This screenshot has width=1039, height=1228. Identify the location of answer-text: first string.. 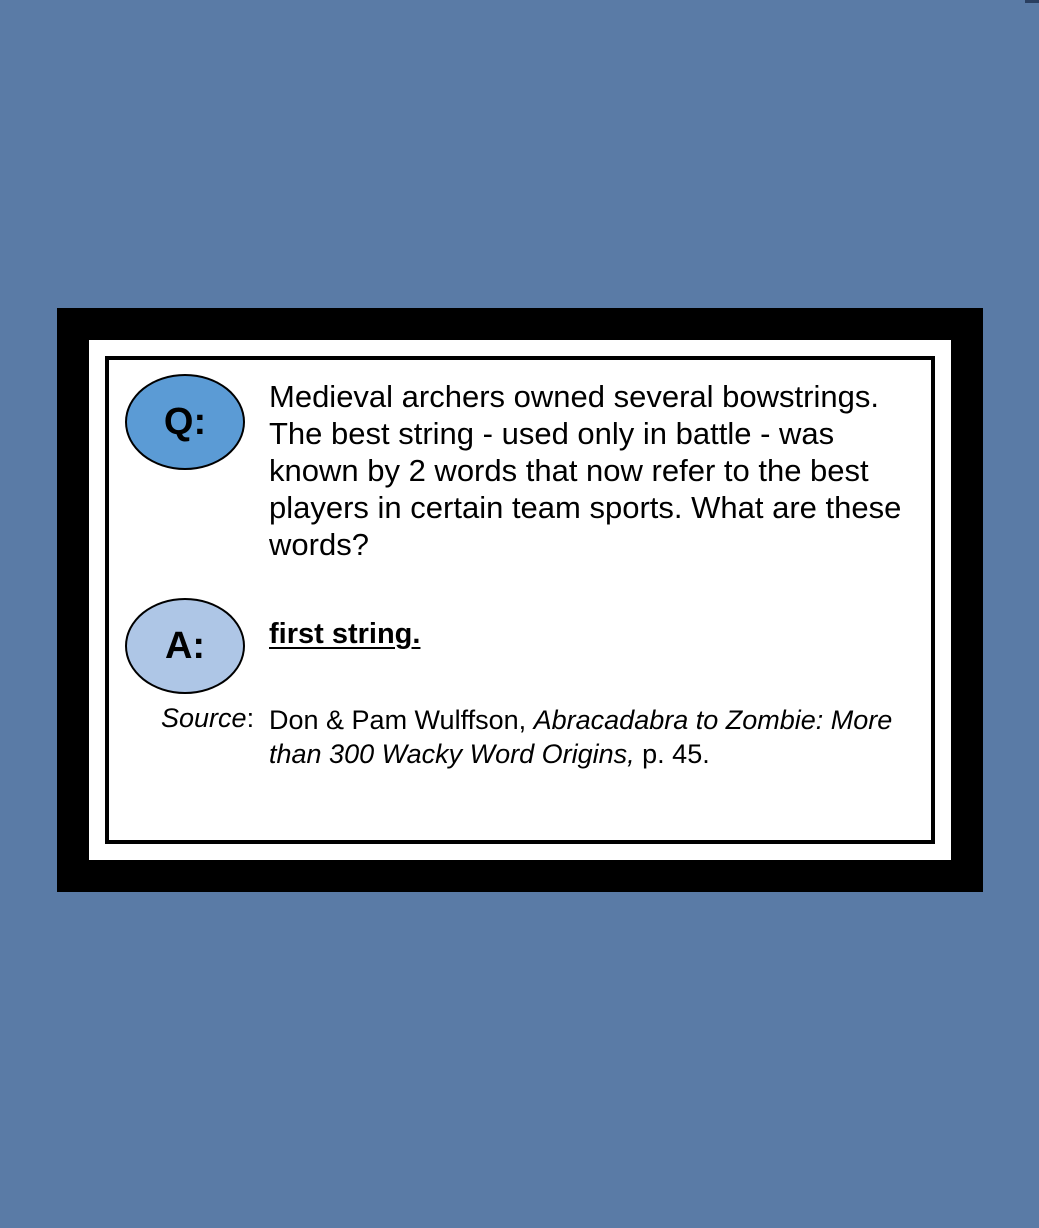
(345, 634).